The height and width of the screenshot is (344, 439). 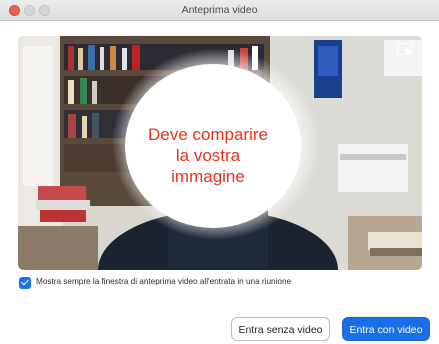 I want to click on video-settings-icon, so click(x=405, y=49).